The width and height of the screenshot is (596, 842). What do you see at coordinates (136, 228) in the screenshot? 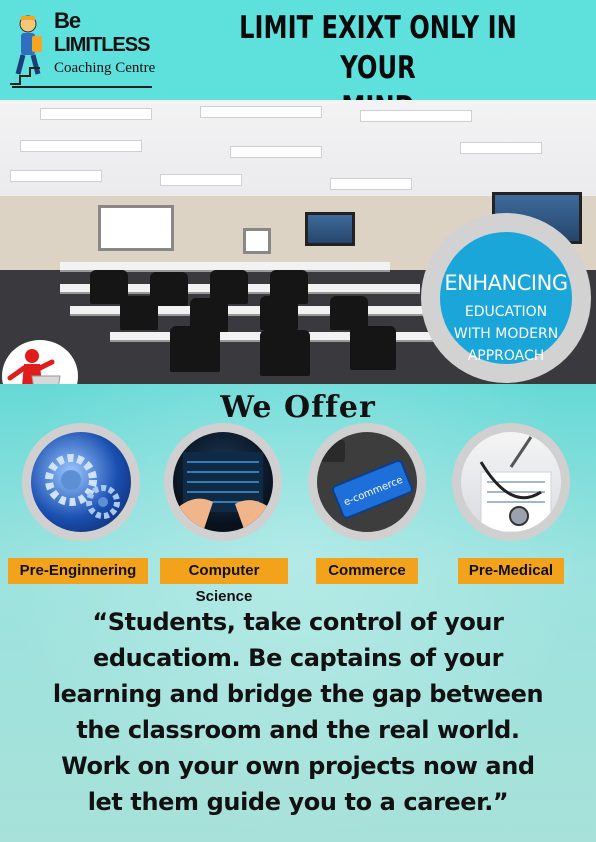
I see `whiteboard` at bounding box center [136, 228].